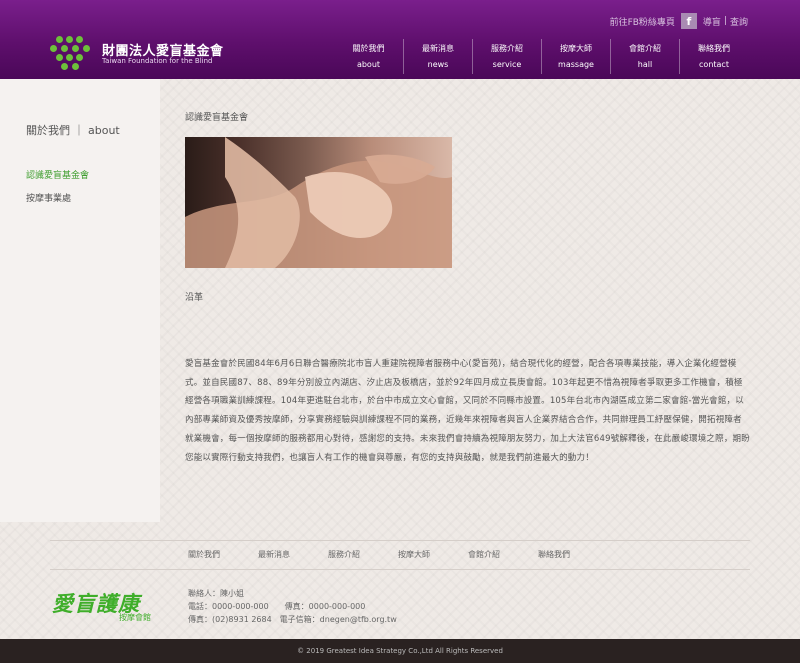 This screenshot has width=800, height=663. Describe the element at coordinates (644, 56) in the screenshot. I see `nav-item-hall: 會館介紹 hall` at that location.